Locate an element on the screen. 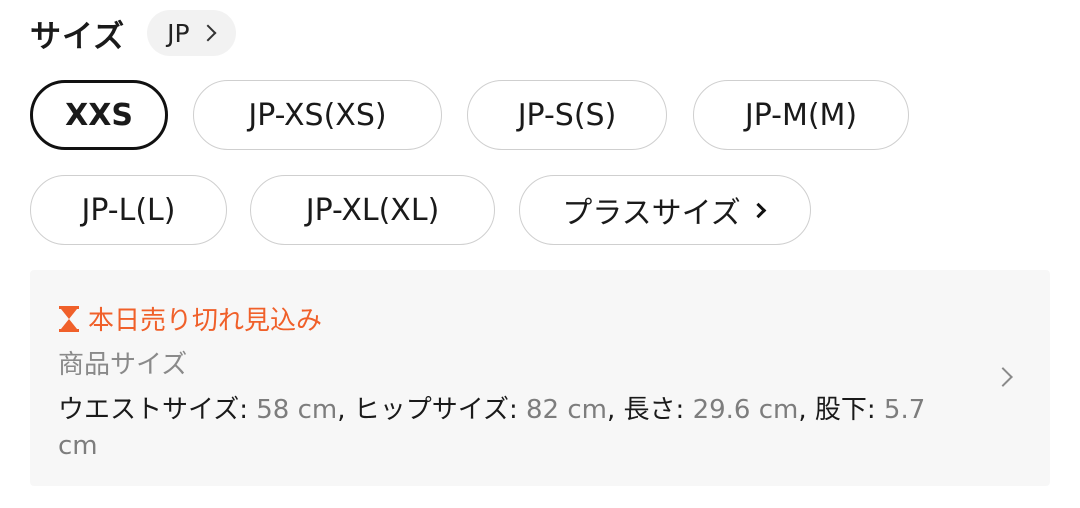 Image resolution: width=1080 pixels, height=508 pixels. size-option-label: JP-XS(XS) is located at coordinates (317, 115).